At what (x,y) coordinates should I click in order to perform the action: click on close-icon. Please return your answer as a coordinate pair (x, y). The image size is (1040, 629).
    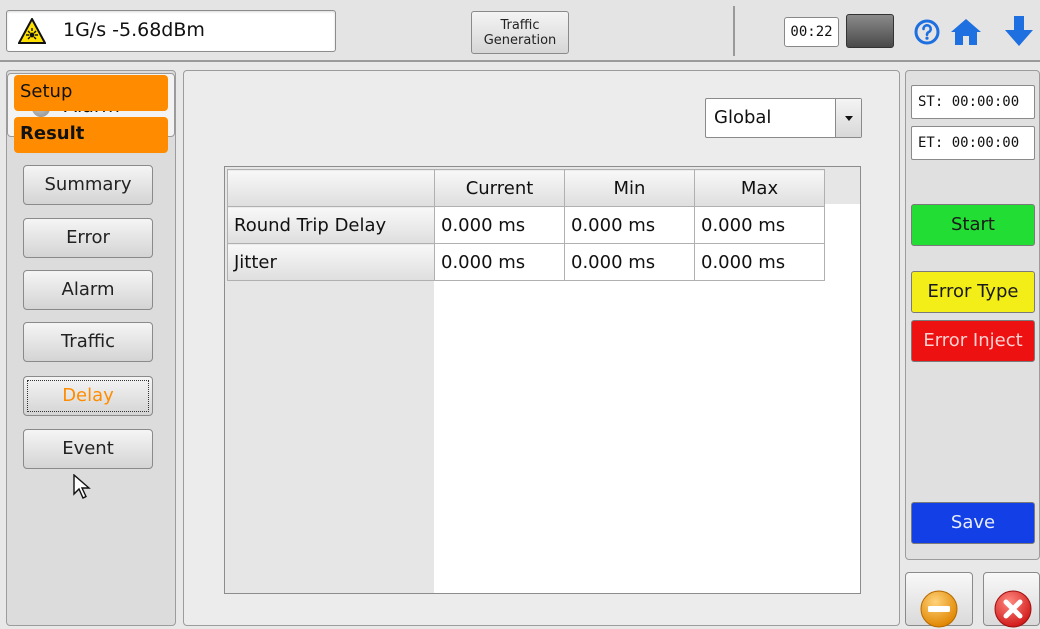
    Looking at the image, I should click on (1013, 609).